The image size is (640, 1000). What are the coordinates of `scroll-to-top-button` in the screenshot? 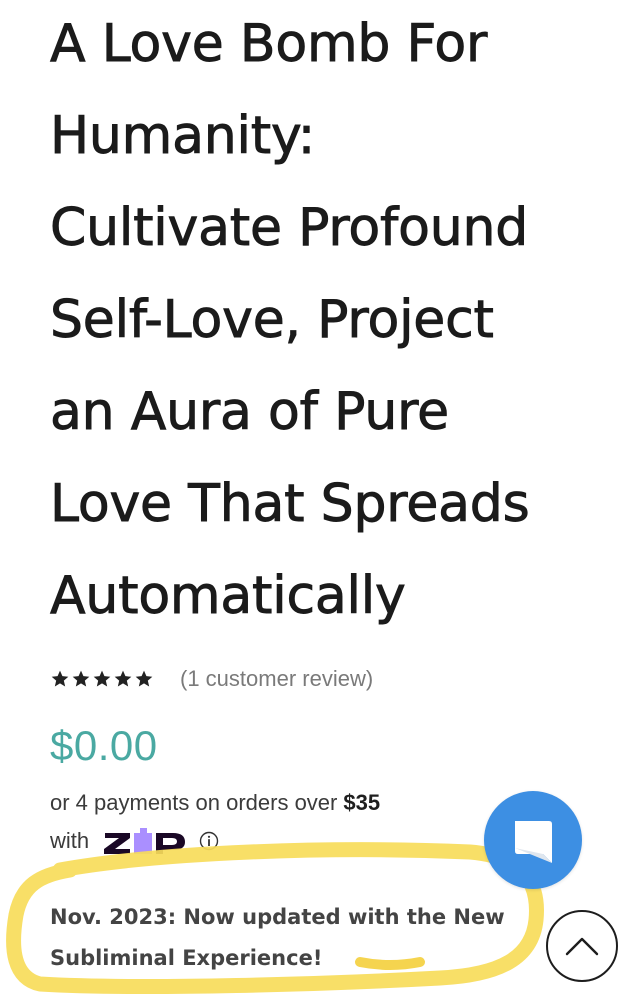 It's located at (582, 946).